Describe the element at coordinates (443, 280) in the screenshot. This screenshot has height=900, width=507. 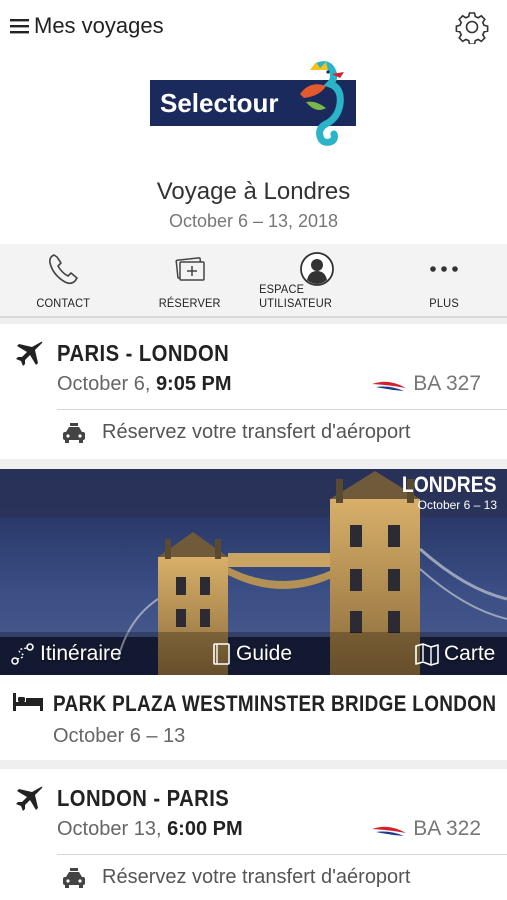
I see `more-button: PLUS` at that location.